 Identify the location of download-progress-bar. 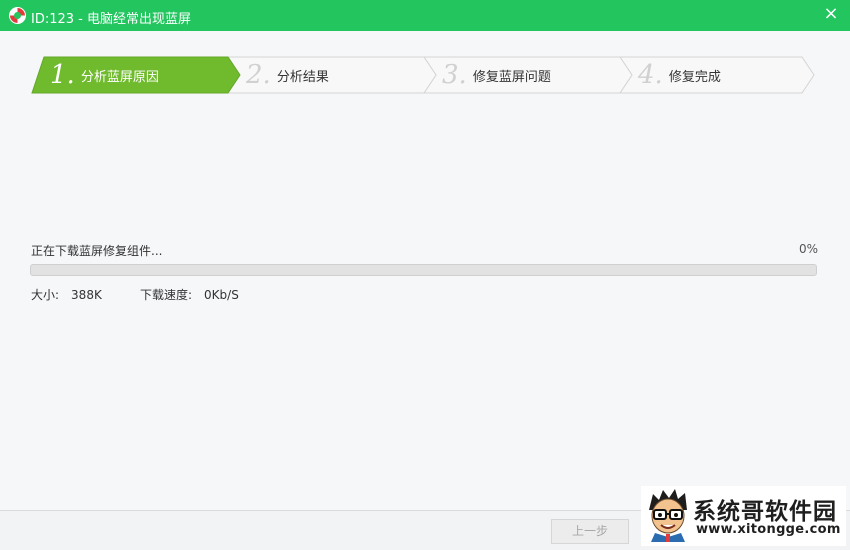
(423, 270).